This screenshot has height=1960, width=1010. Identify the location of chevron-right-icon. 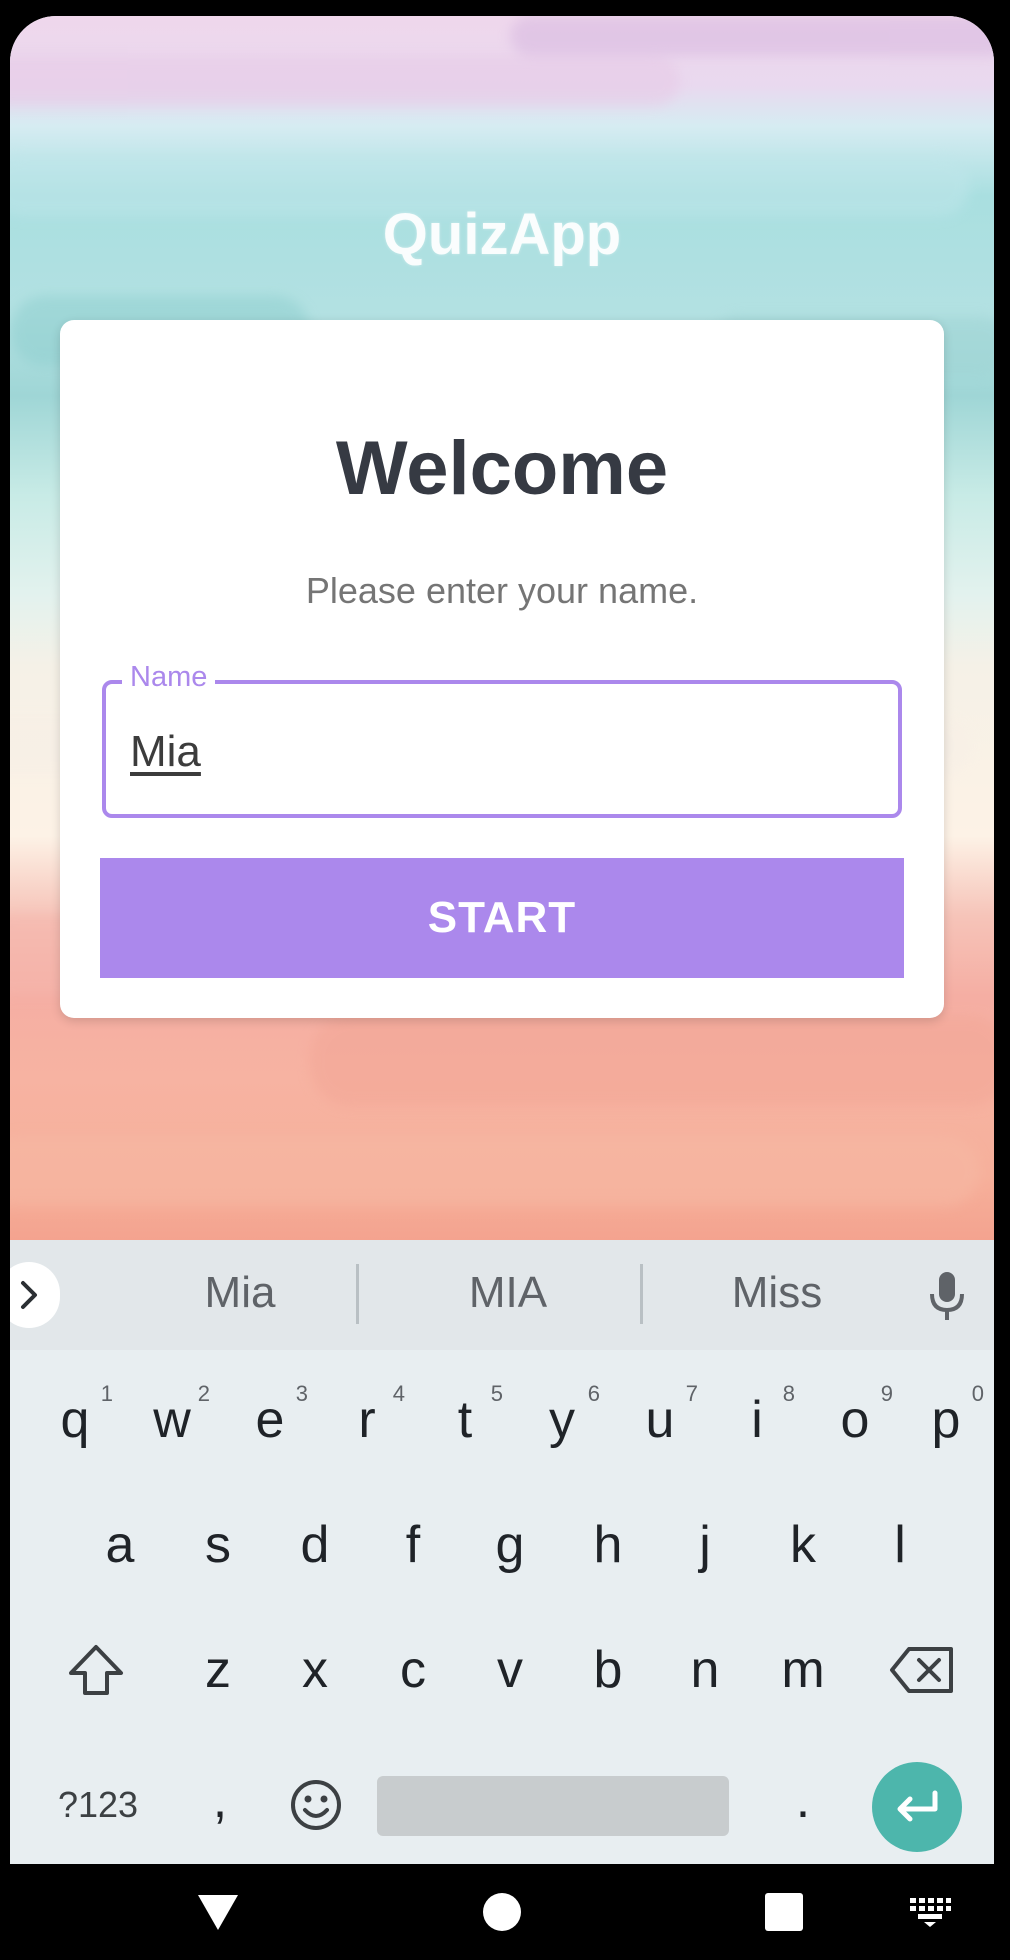
(35, 1295).